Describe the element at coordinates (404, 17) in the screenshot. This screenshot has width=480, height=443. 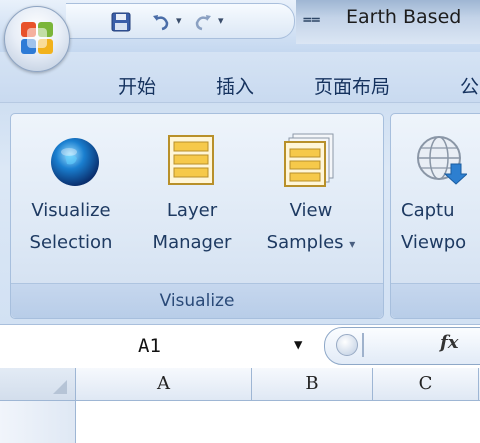
I see `window-title: Earth Based` at that location.